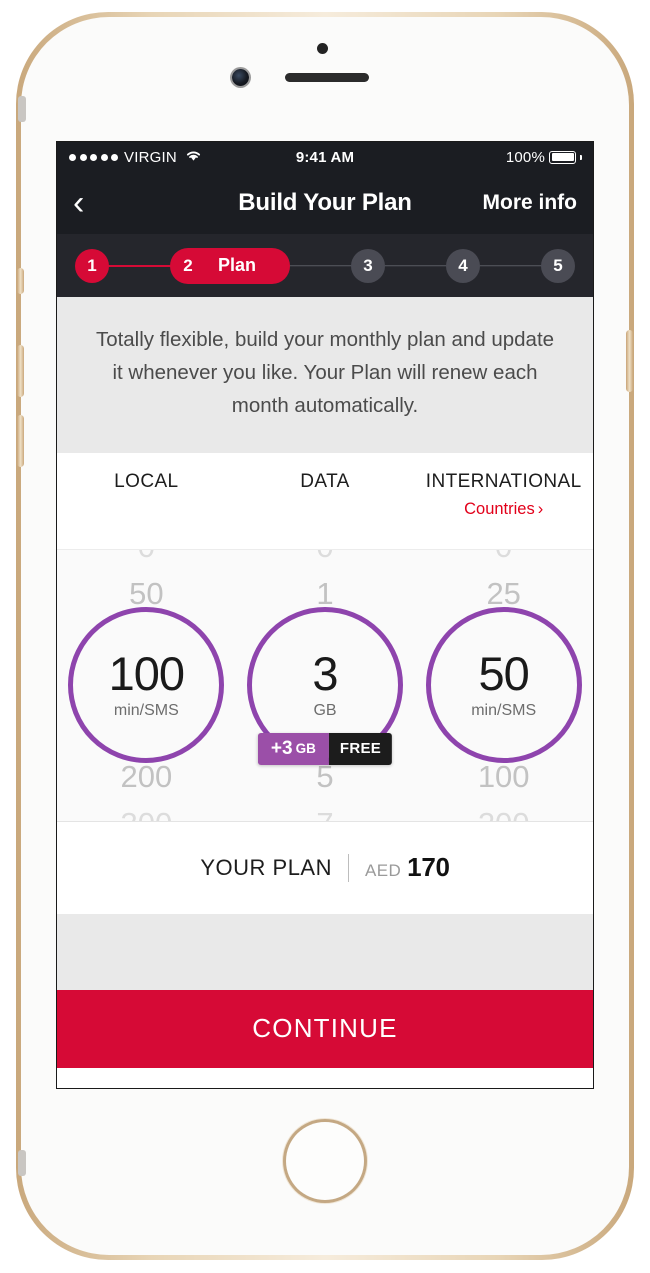 This screenshot has width=650, height=1273. What do you see at coordinates (325, 265) in the screenshot?
I see `progress-stepper: 1 2 Plan 3 4 5` at bounding box center [325, 265].